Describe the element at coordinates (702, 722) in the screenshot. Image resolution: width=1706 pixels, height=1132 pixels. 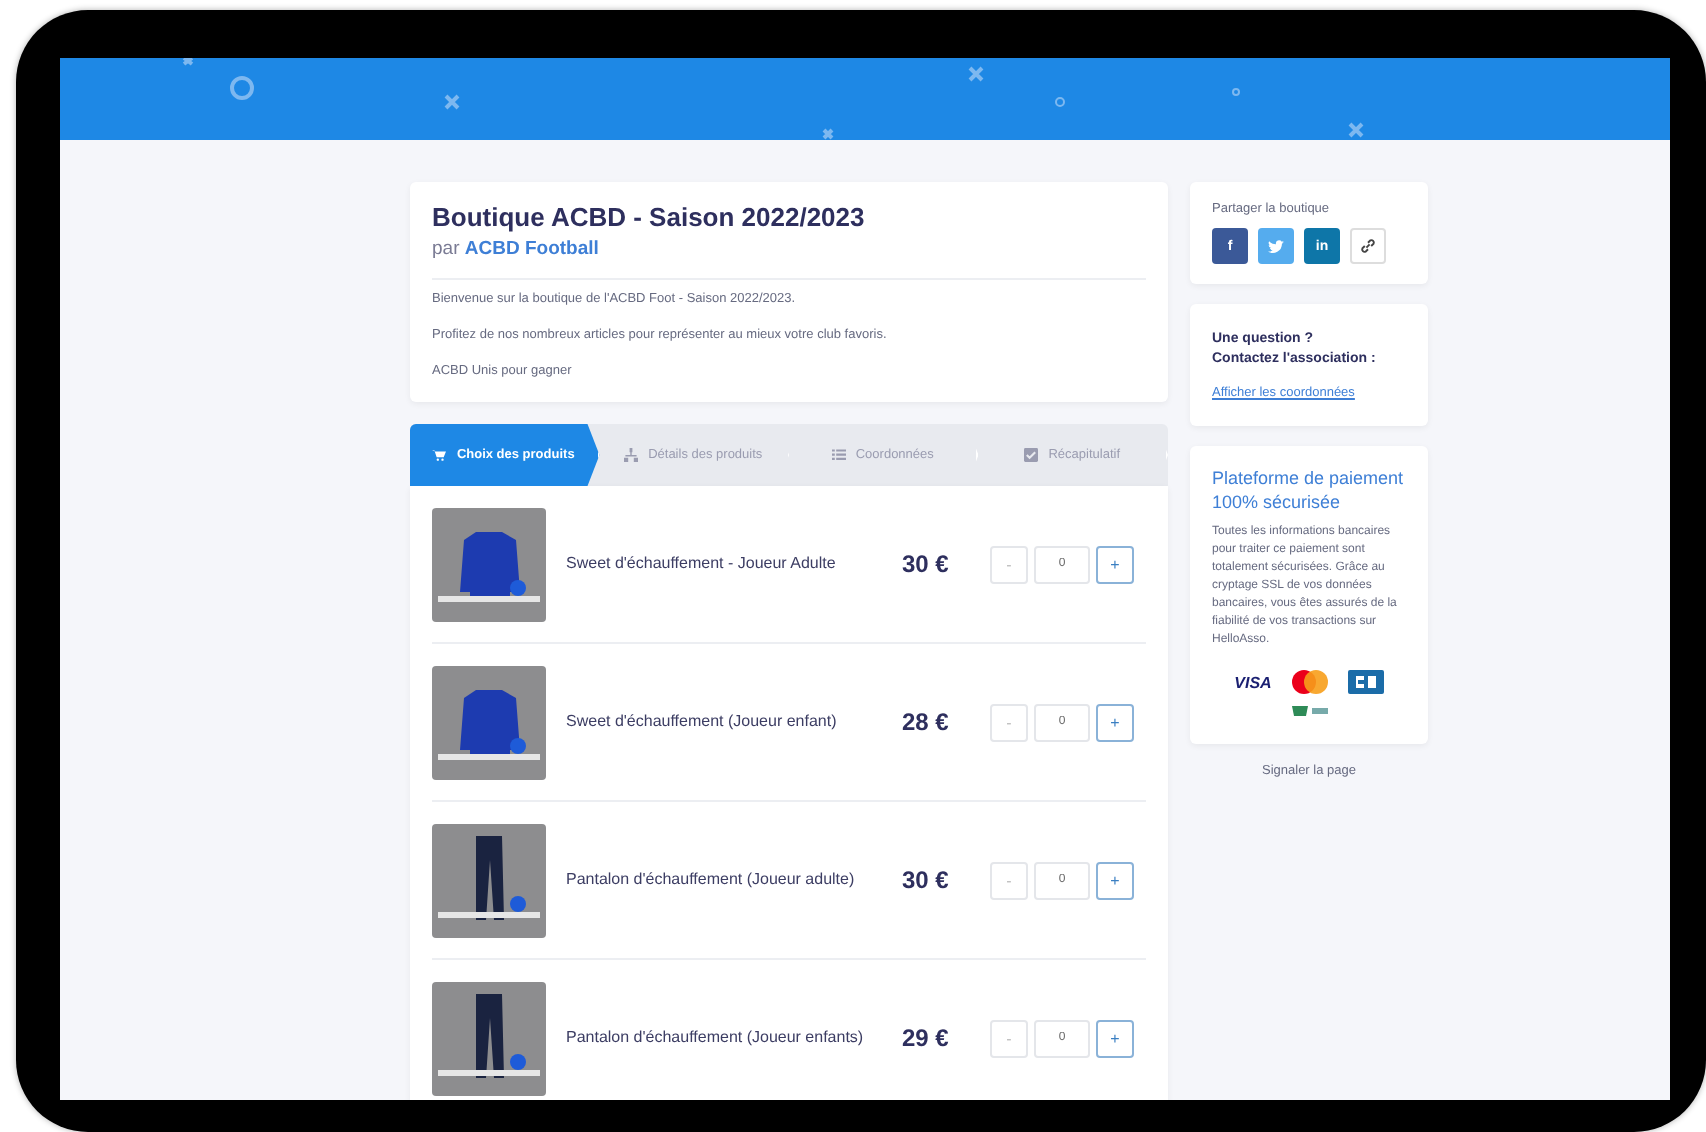
I see `product-name: Sweet d'échauffement (Joueur enfant)` at that location.